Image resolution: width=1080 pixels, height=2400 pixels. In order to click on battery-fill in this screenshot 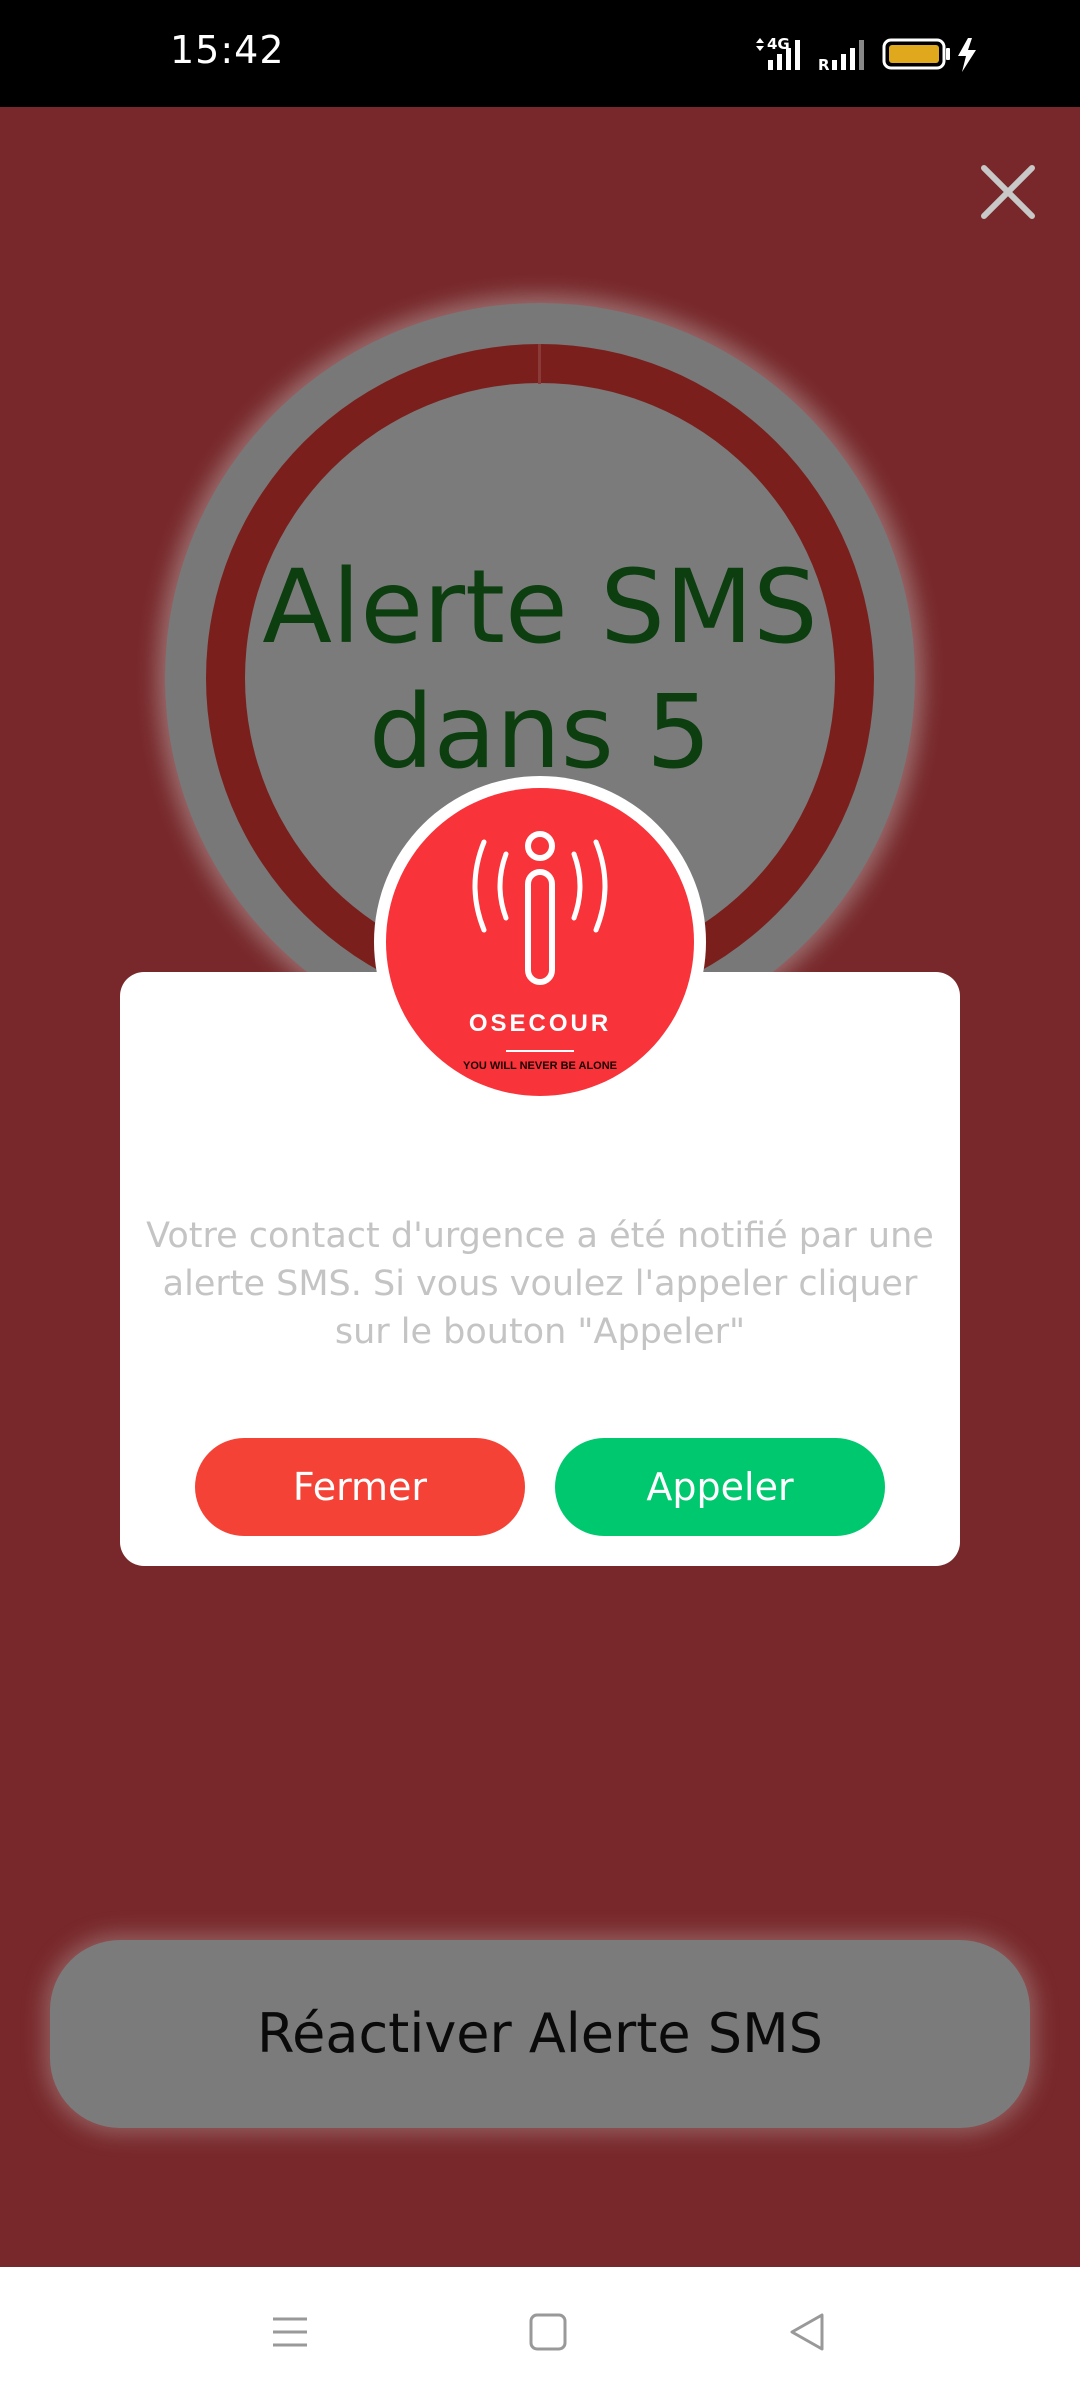, I will do `click(914, 54)`.